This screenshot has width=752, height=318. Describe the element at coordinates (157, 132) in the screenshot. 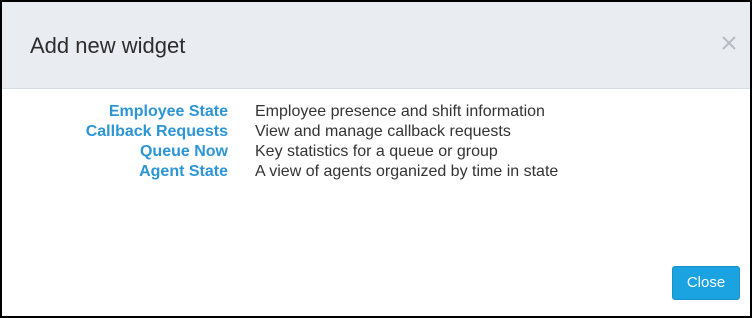

I see `widget-link-callback-requests: Callback Requests` at that location.